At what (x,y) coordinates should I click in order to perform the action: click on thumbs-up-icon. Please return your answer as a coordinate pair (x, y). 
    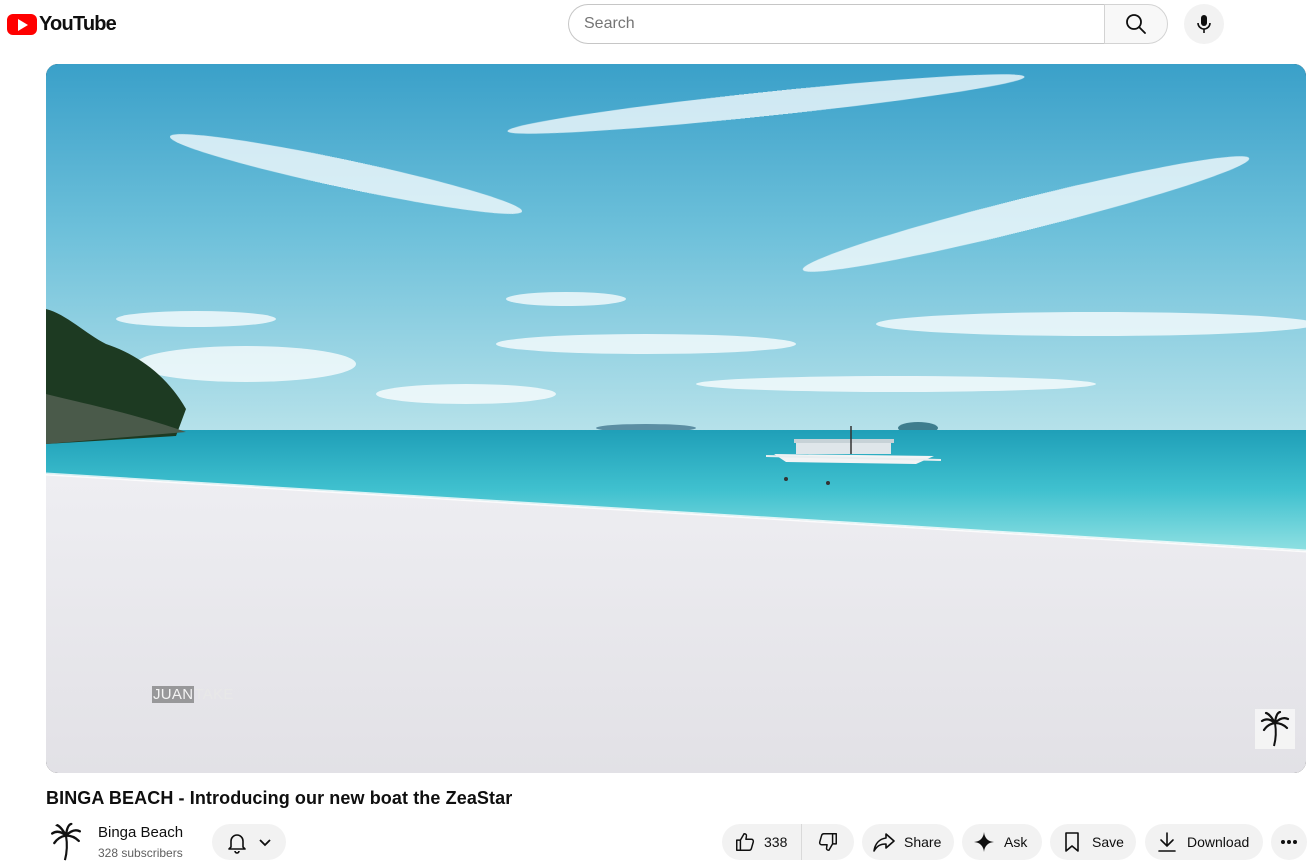
    Looking at the image, I should click on (745, 842).